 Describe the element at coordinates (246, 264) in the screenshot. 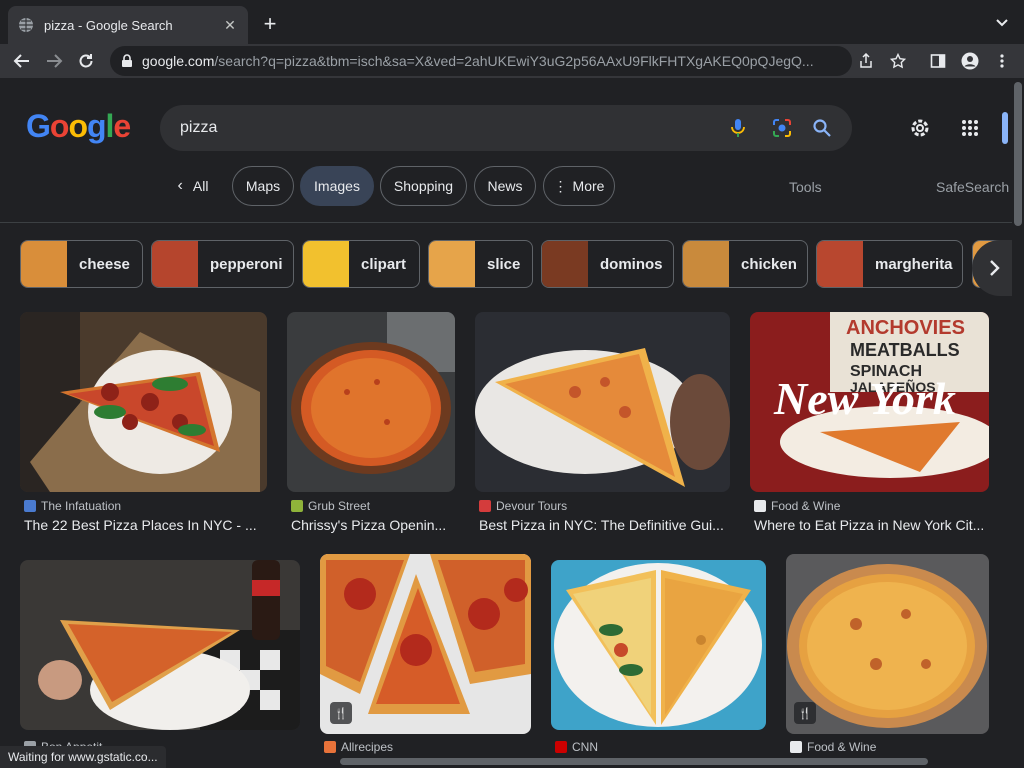

I see `related-search-label: pepperoni` at that location.